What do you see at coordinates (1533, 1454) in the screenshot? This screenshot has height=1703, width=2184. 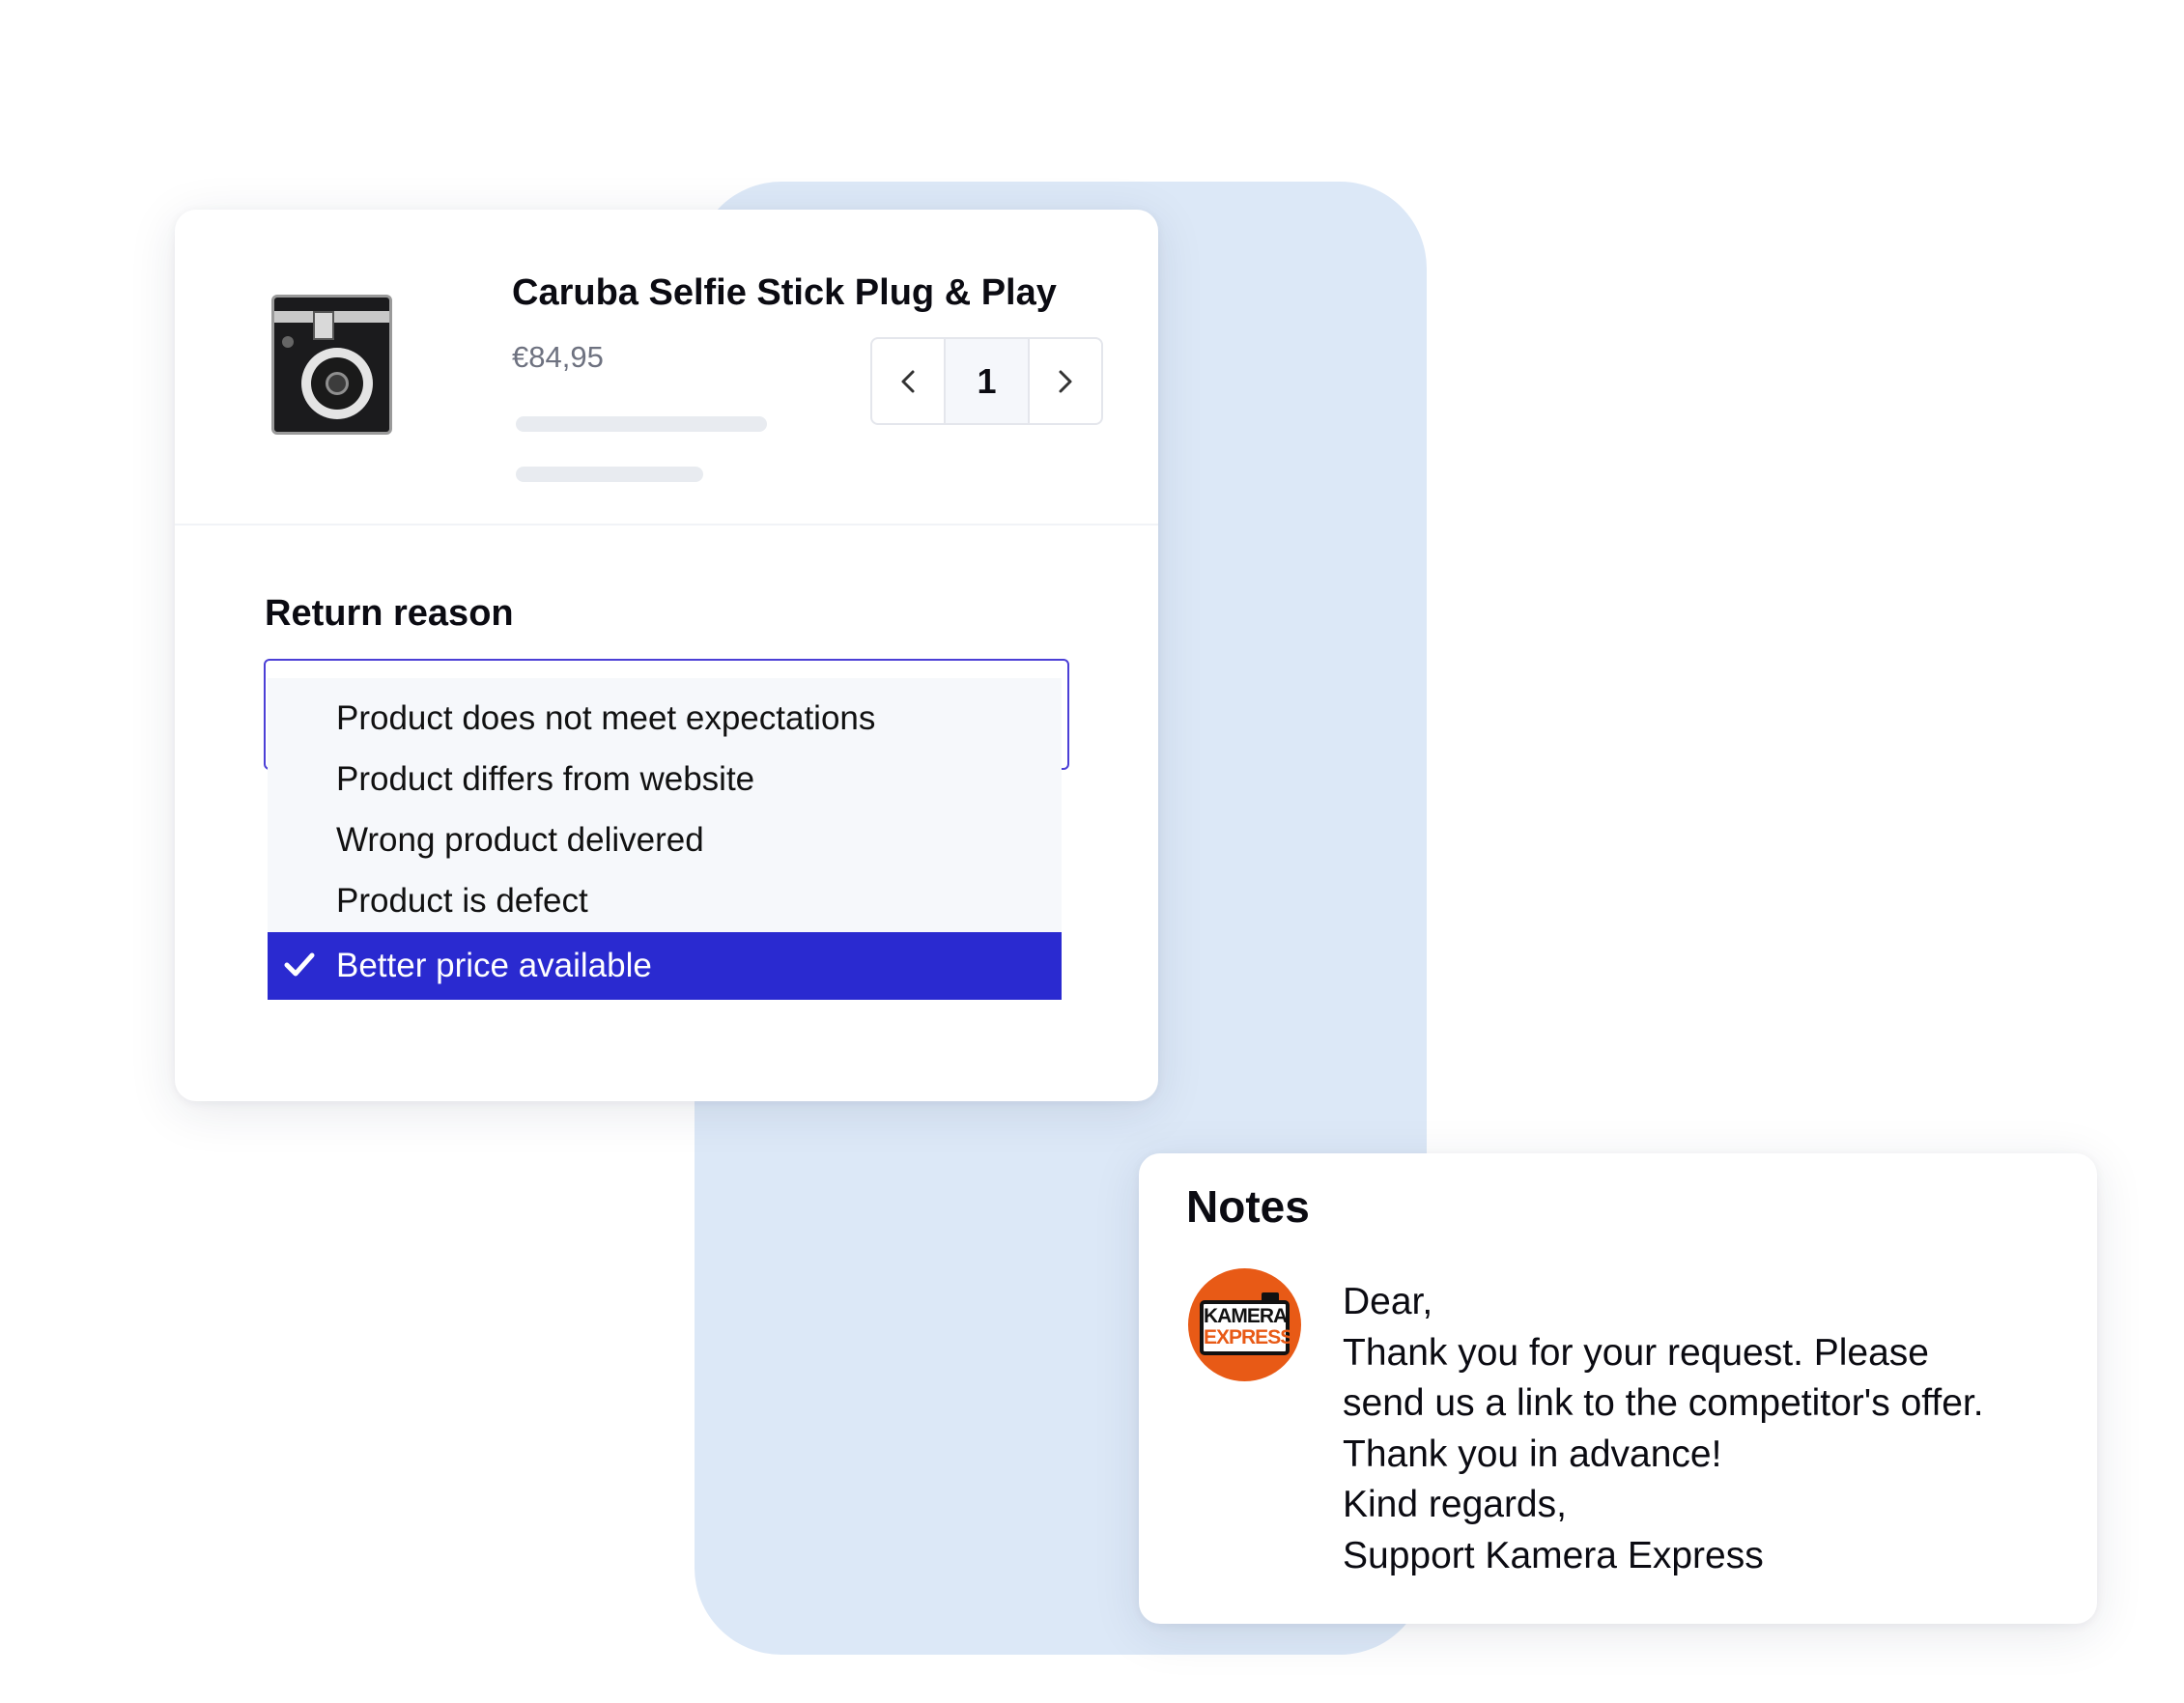 I see `note-line: Thank you in advance!` at bounding box center [1533, 1454].